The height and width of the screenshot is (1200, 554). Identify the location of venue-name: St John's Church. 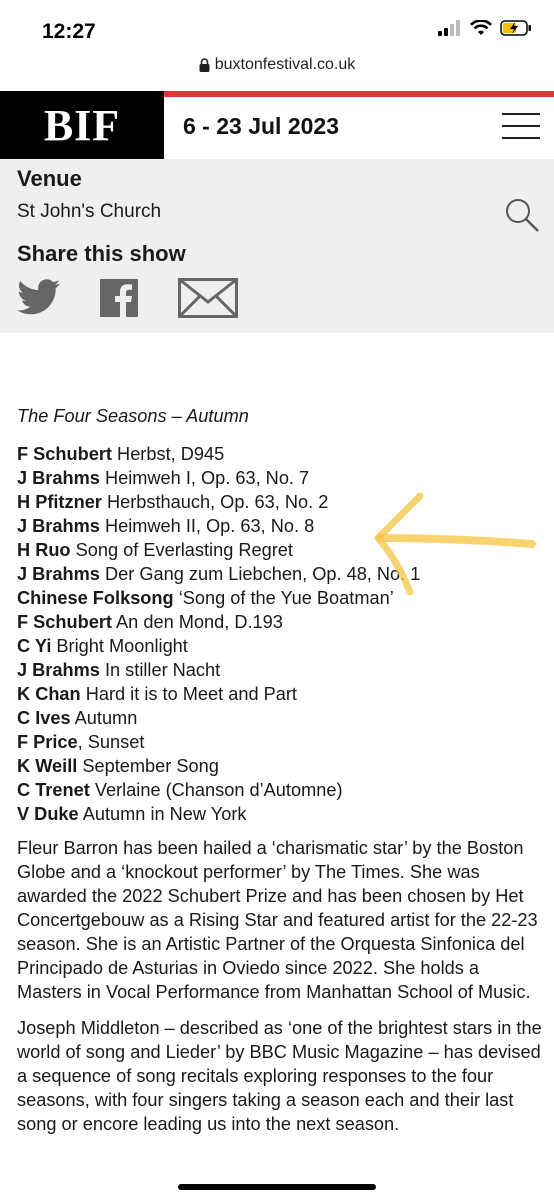
(89, 211).